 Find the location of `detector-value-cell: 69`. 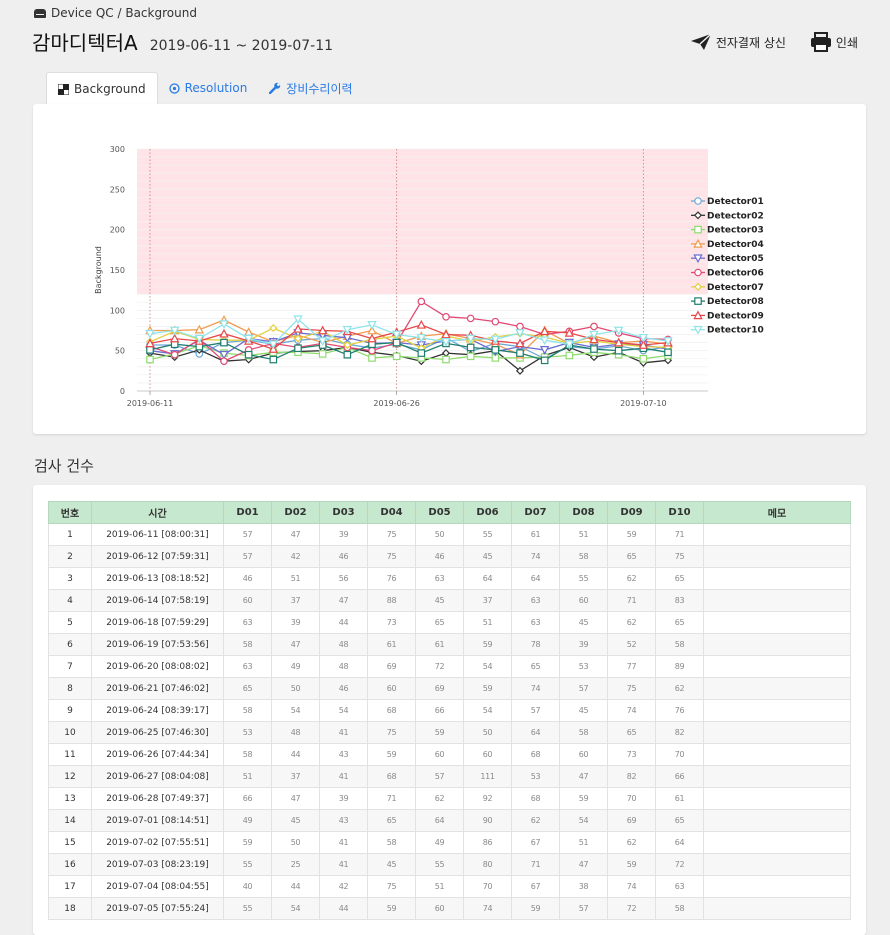

detector-value-cell: 69 is located at coordinates (439, 688).